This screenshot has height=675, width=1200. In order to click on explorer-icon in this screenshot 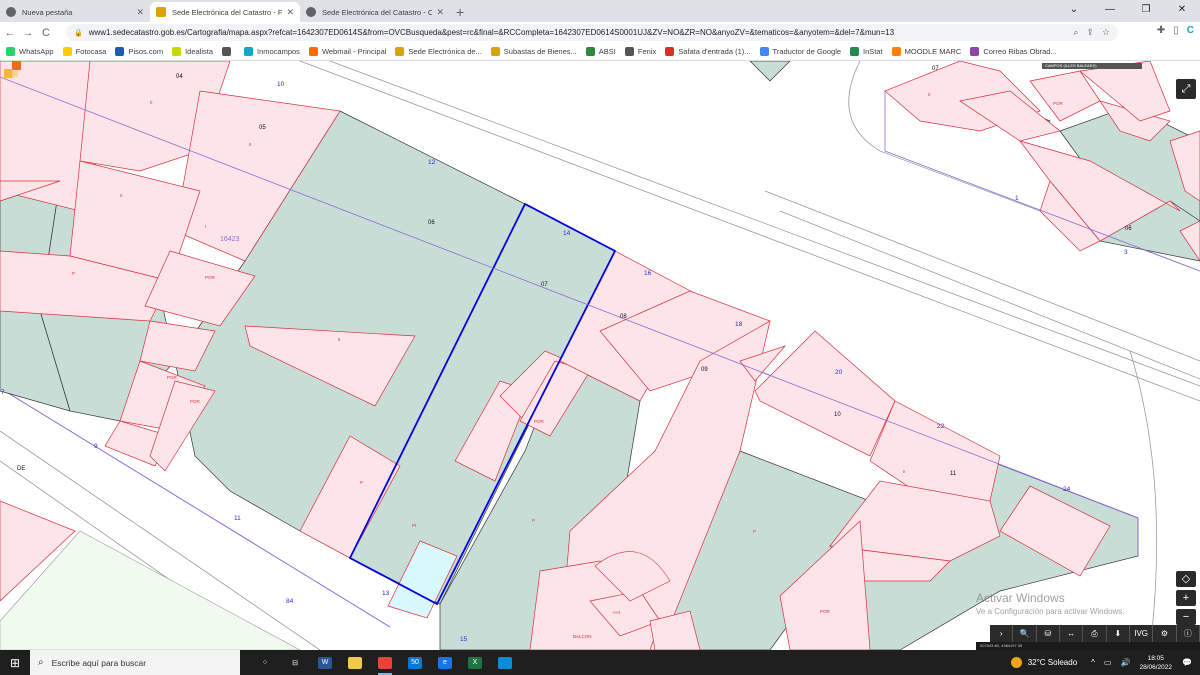, I will do `click(355, 662)`.